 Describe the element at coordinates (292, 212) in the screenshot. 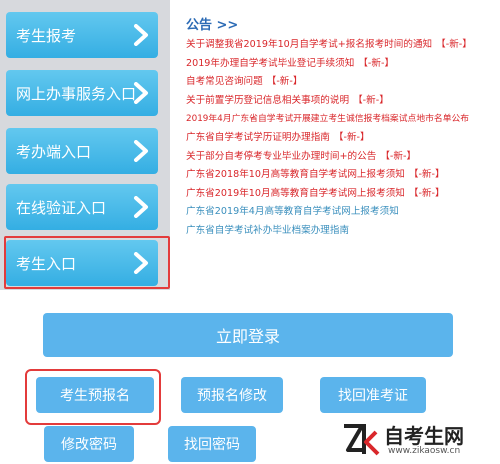

I see `notice-text: 广东省2019年4月高等教育自学考试网上报考须知` at that location.